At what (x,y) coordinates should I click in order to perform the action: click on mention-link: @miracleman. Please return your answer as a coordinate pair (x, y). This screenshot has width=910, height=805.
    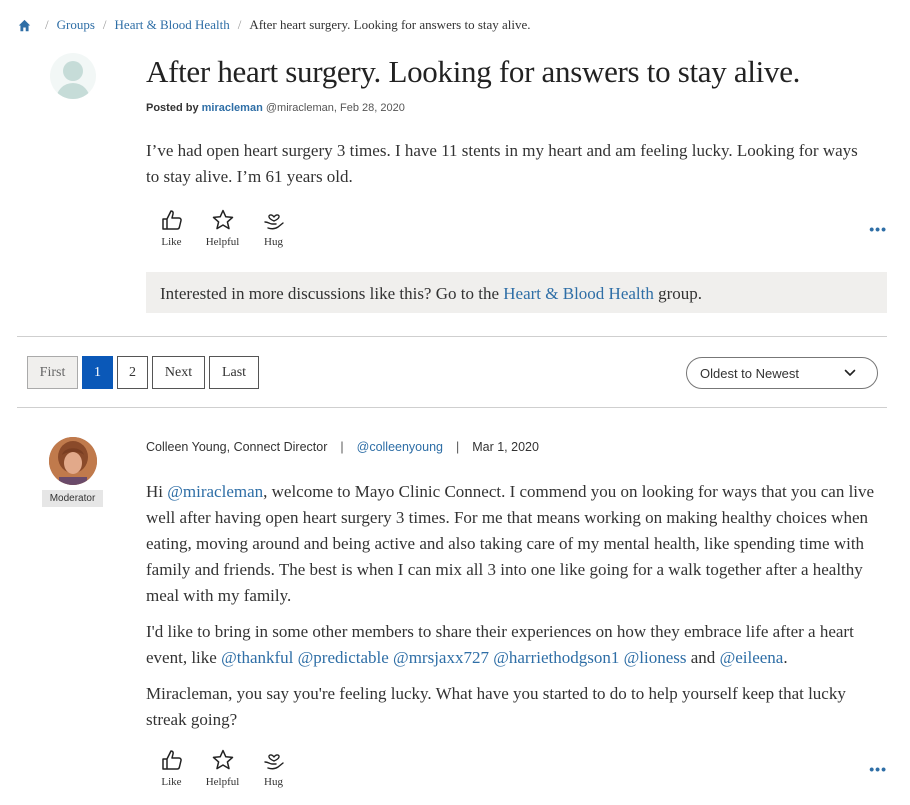
    Looking at the image, I should click on (215, 491).